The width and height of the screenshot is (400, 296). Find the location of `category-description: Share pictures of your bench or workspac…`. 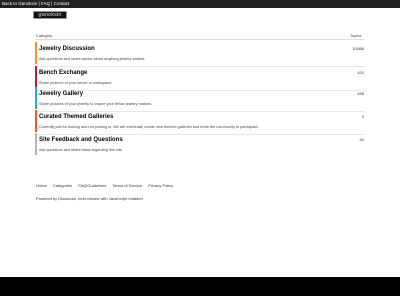

category-description: Share pictures of your bench or workspac… is located at coordinates (76, 83).